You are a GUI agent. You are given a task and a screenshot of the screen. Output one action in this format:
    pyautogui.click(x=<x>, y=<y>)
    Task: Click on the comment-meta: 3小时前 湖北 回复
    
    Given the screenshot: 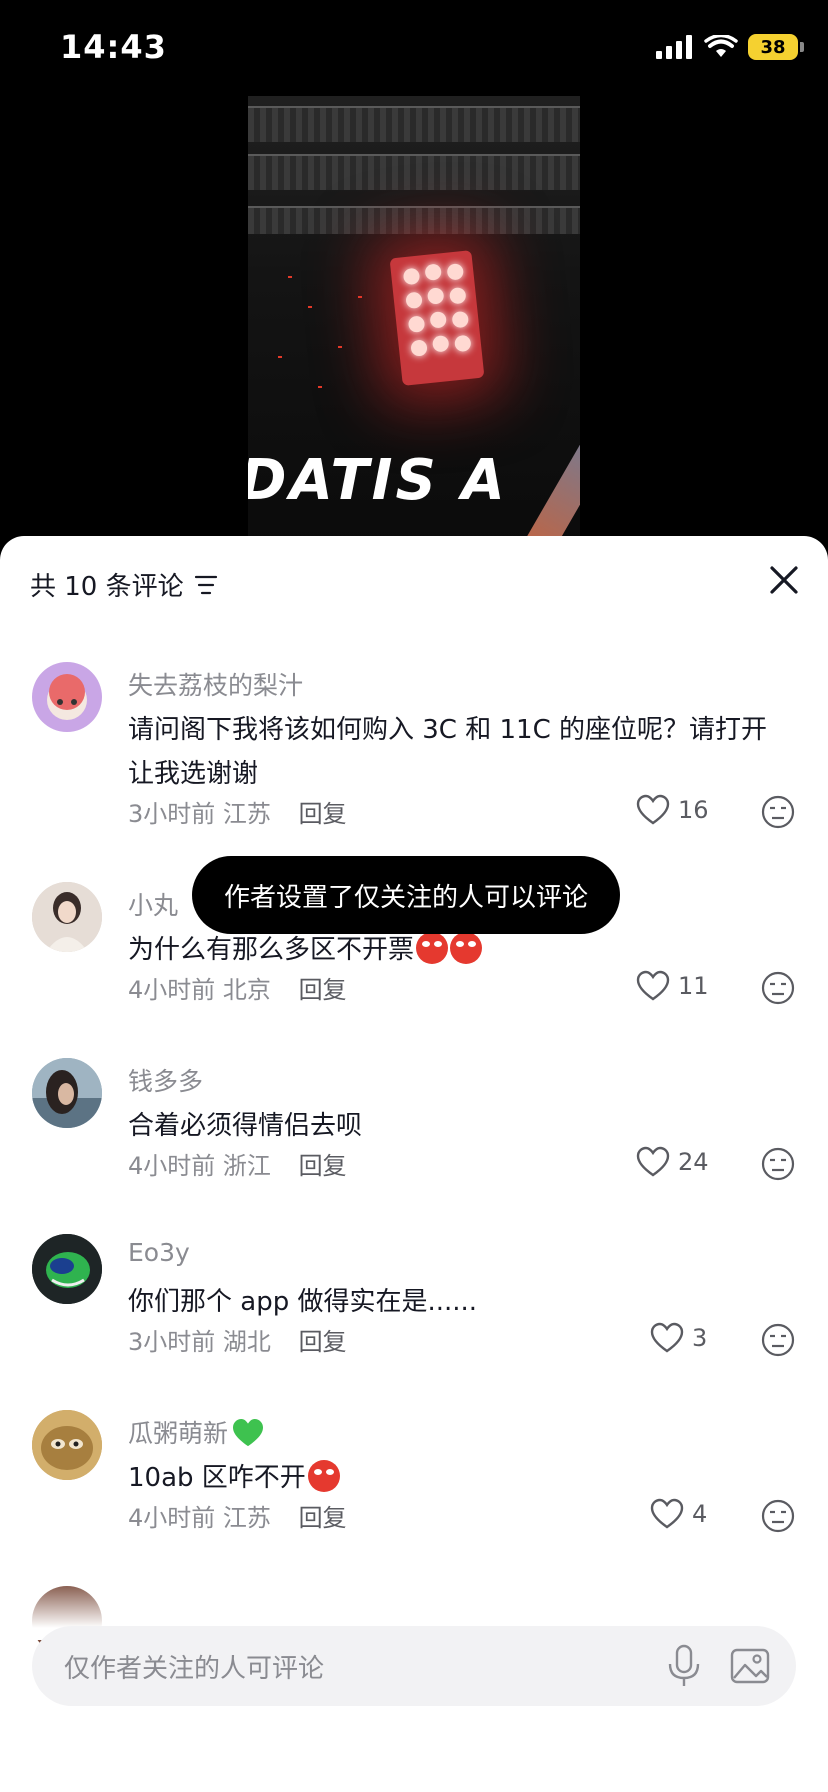 What is the action you would take?
    pyautogui.click(x=237, y=1339)
    